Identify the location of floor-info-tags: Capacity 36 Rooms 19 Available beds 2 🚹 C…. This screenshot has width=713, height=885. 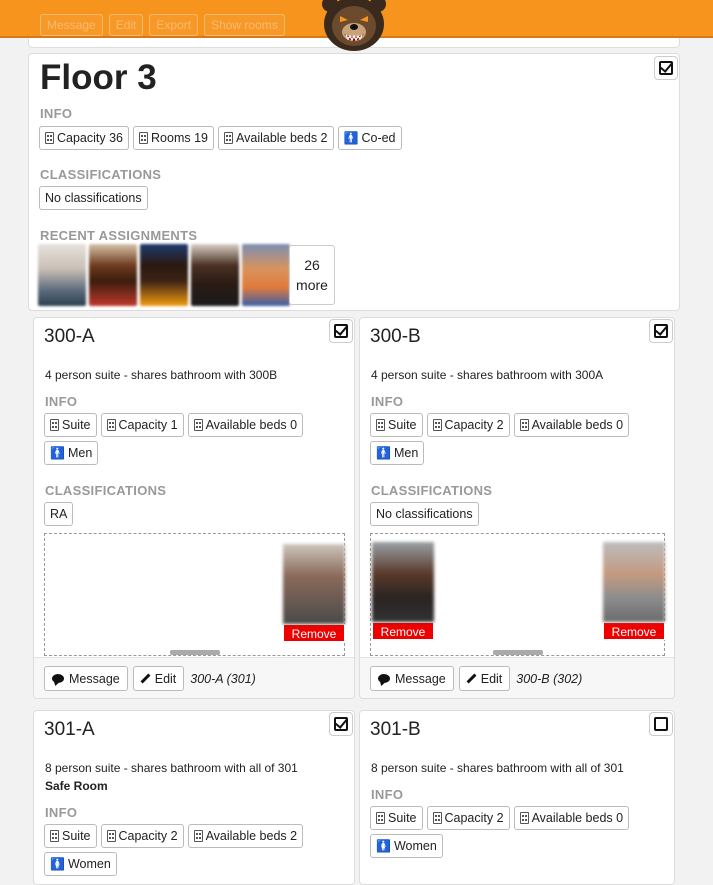
(220, 138).